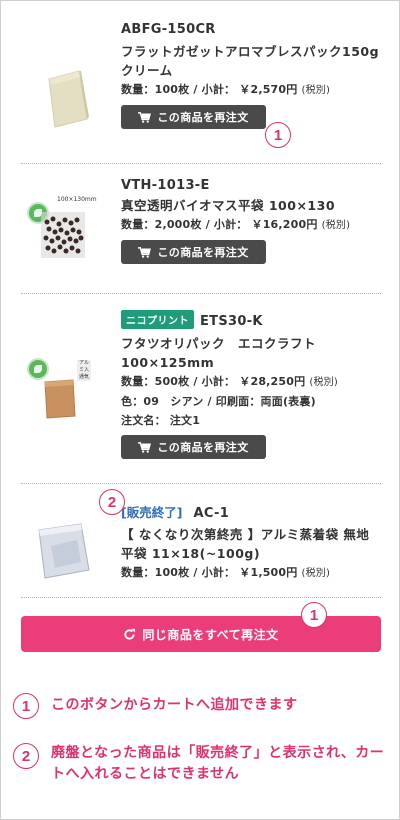 The width and height of the screenshot is (400, 820). Describe the element at coordinates (161, 420) in the screenshot. I see `order-name: 注文名： 注文1` at that location.